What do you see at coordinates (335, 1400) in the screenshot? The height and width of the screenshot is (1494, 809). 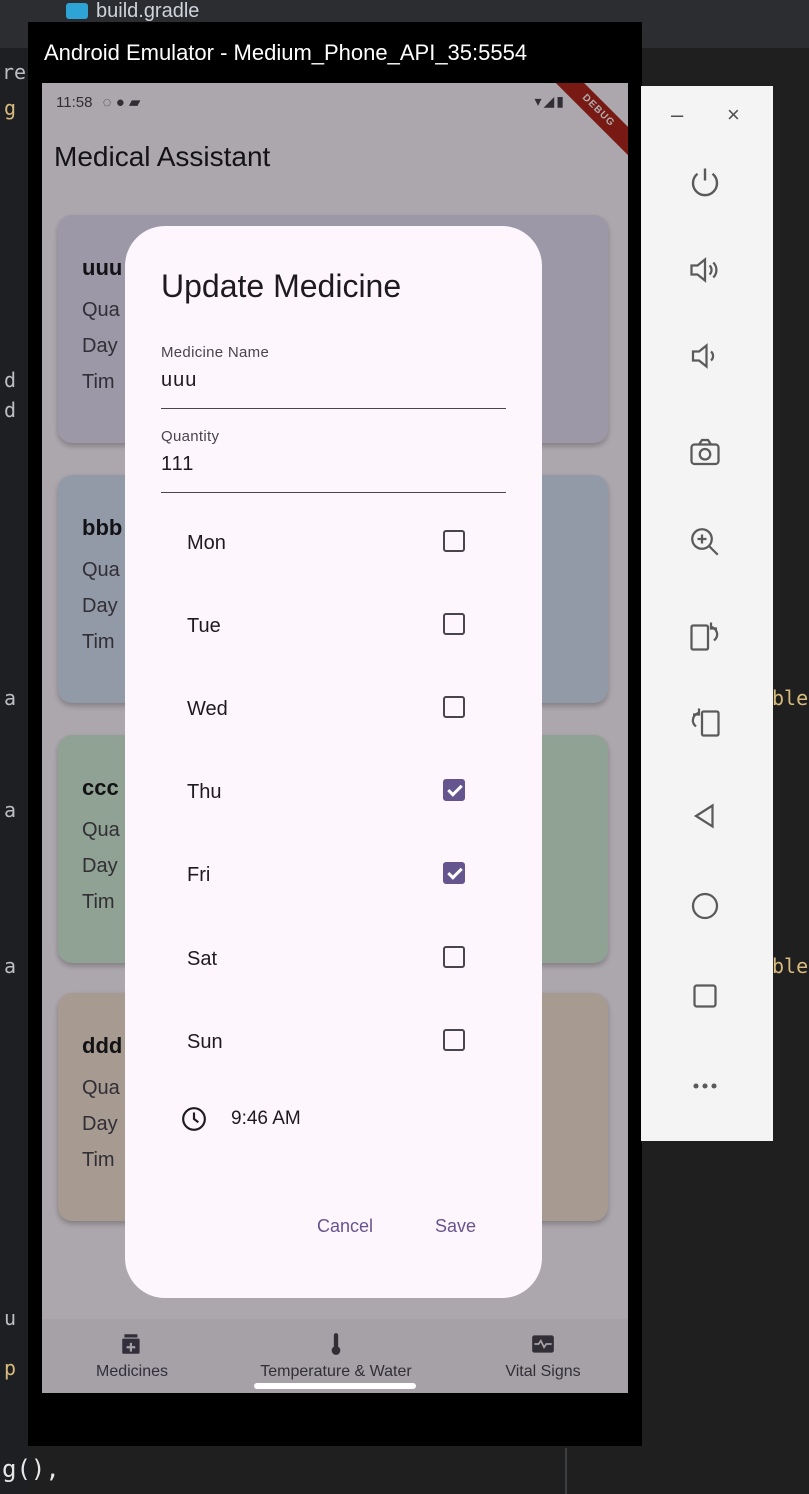 I see `system-navbar` at bounding box center [335, 1400].